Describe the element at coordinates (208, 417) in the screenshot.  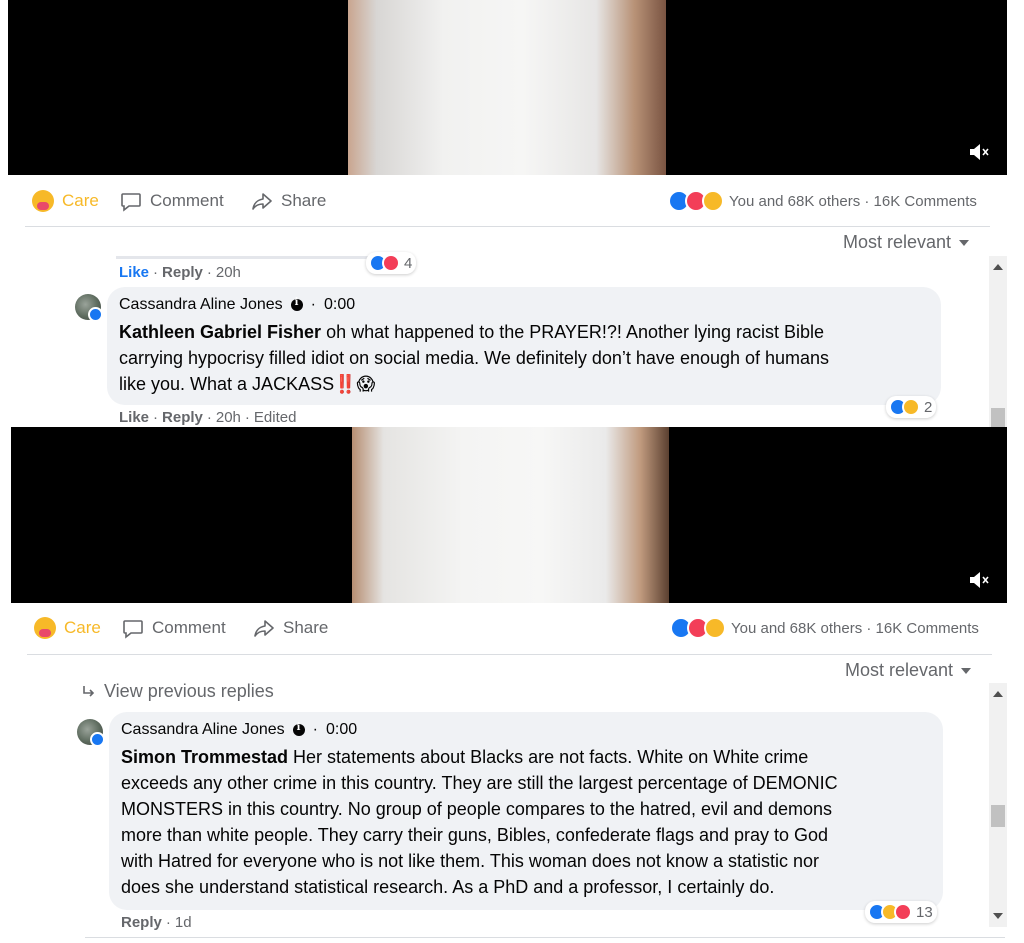
I see `comment-meta: Like · Reply · 20h · Edited` at that location.